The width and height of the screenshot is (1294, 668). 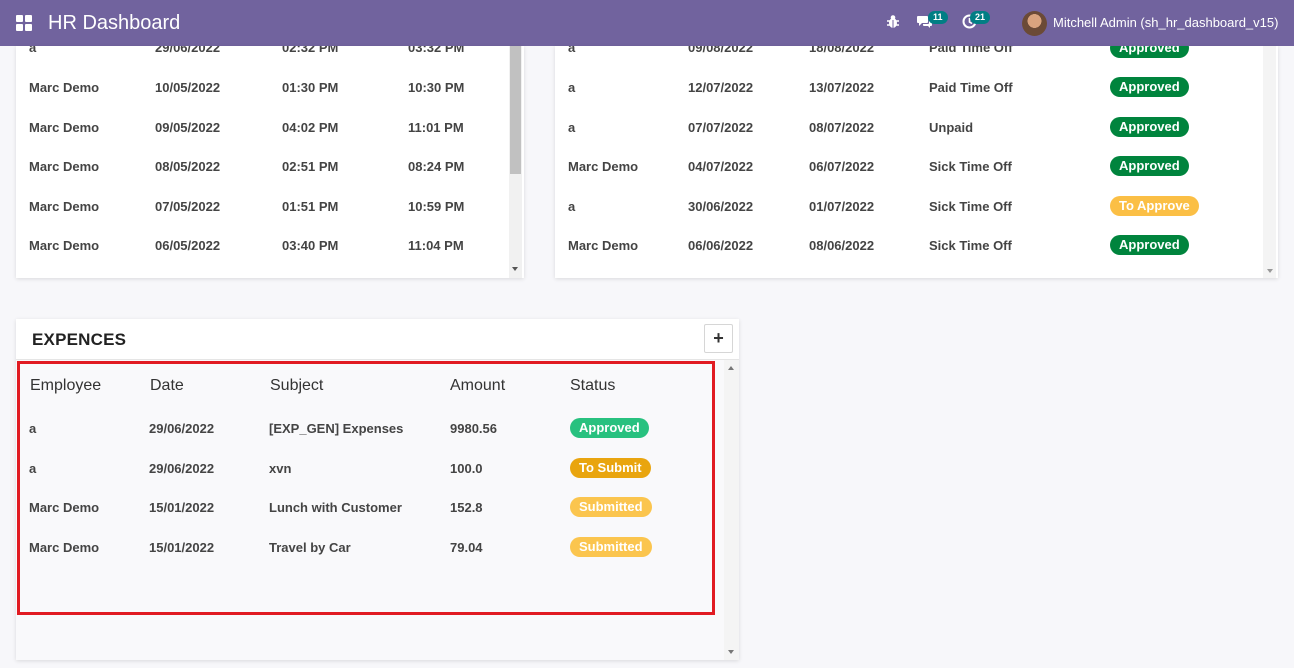 What do you see at coordinates (310, 547) in the screenshot?
I see `expense-subject: Travel by Car` at bounding box center [310, 547].